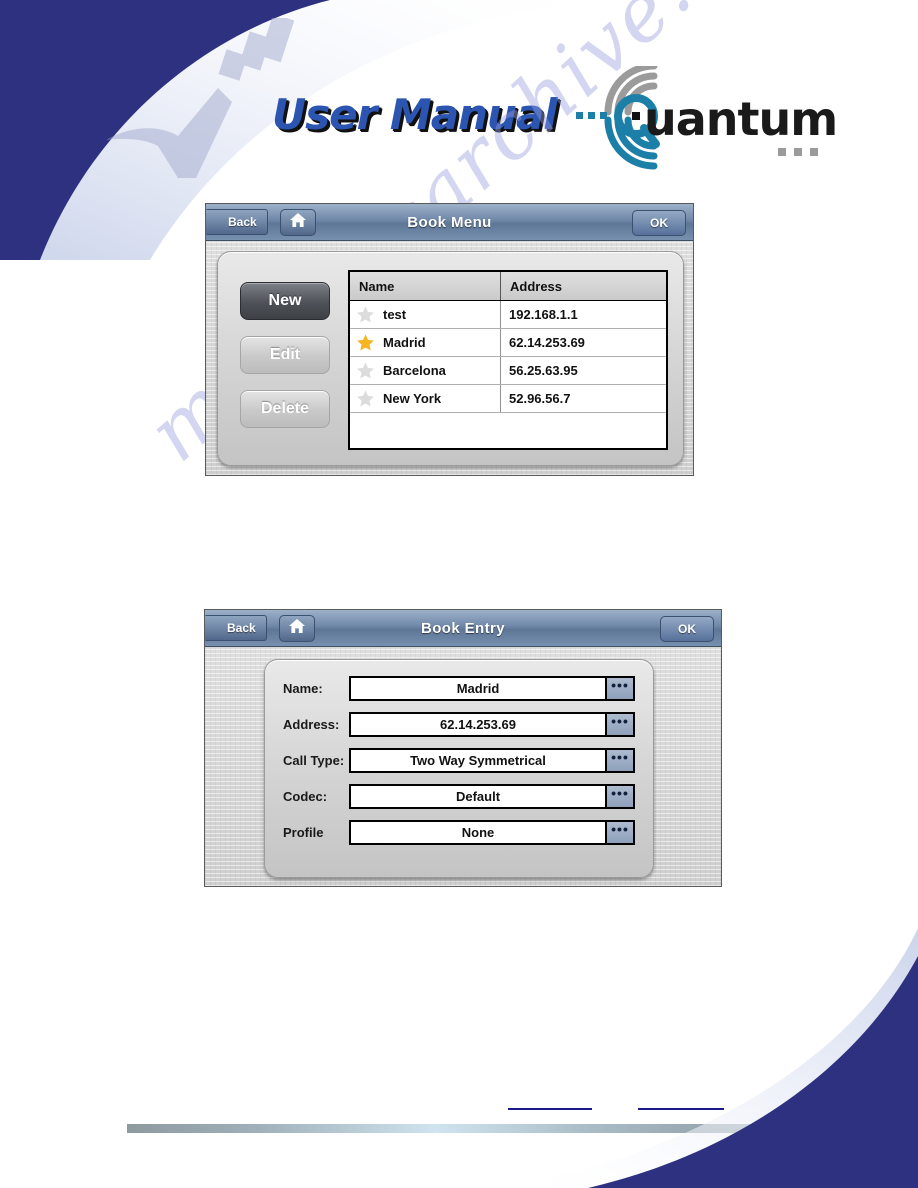 The image size is (918, 1188). I want to click on user-manual-wordmark: User Manual, so click(415, 114).